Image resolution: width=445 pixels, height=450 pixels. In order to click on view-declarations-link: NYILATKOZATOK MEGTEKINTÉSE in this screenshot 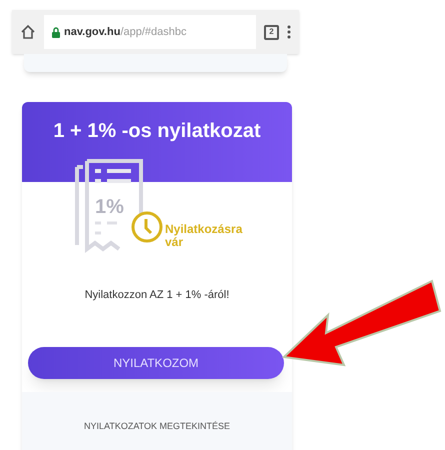, I will do `click(157, 427)`.